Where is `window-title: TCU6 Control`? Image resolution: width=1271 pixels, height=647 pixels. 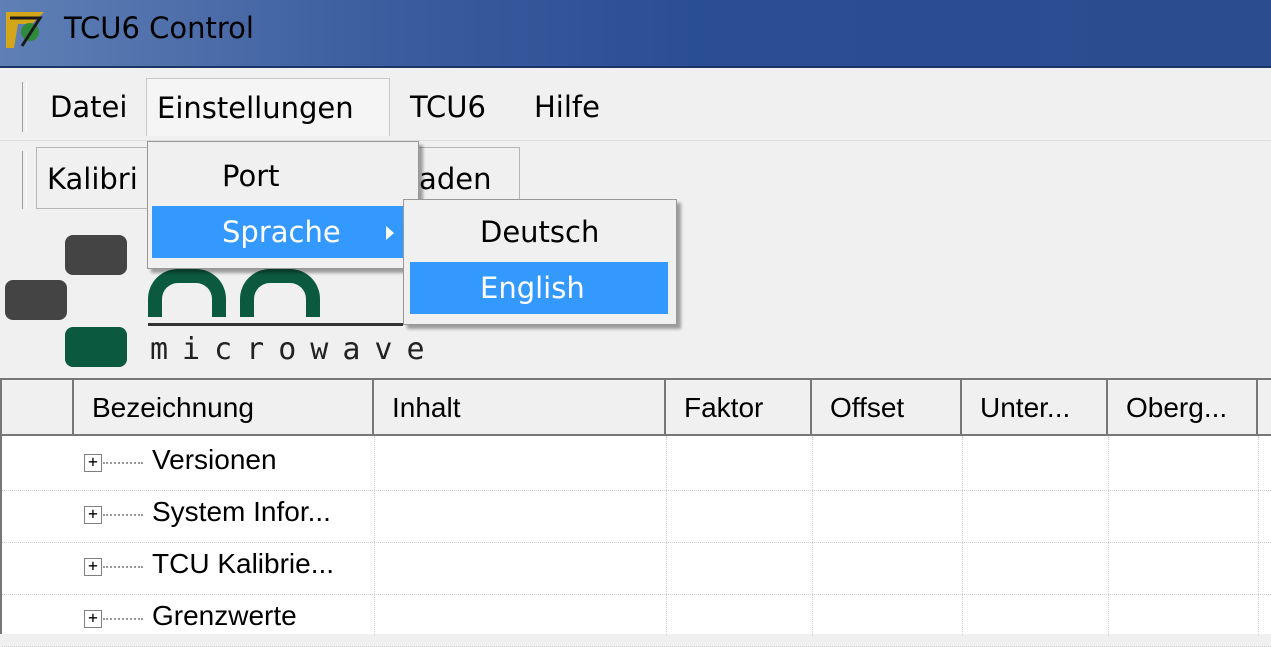 window-title: TCU6 Control is located at coordinates (159, 28).